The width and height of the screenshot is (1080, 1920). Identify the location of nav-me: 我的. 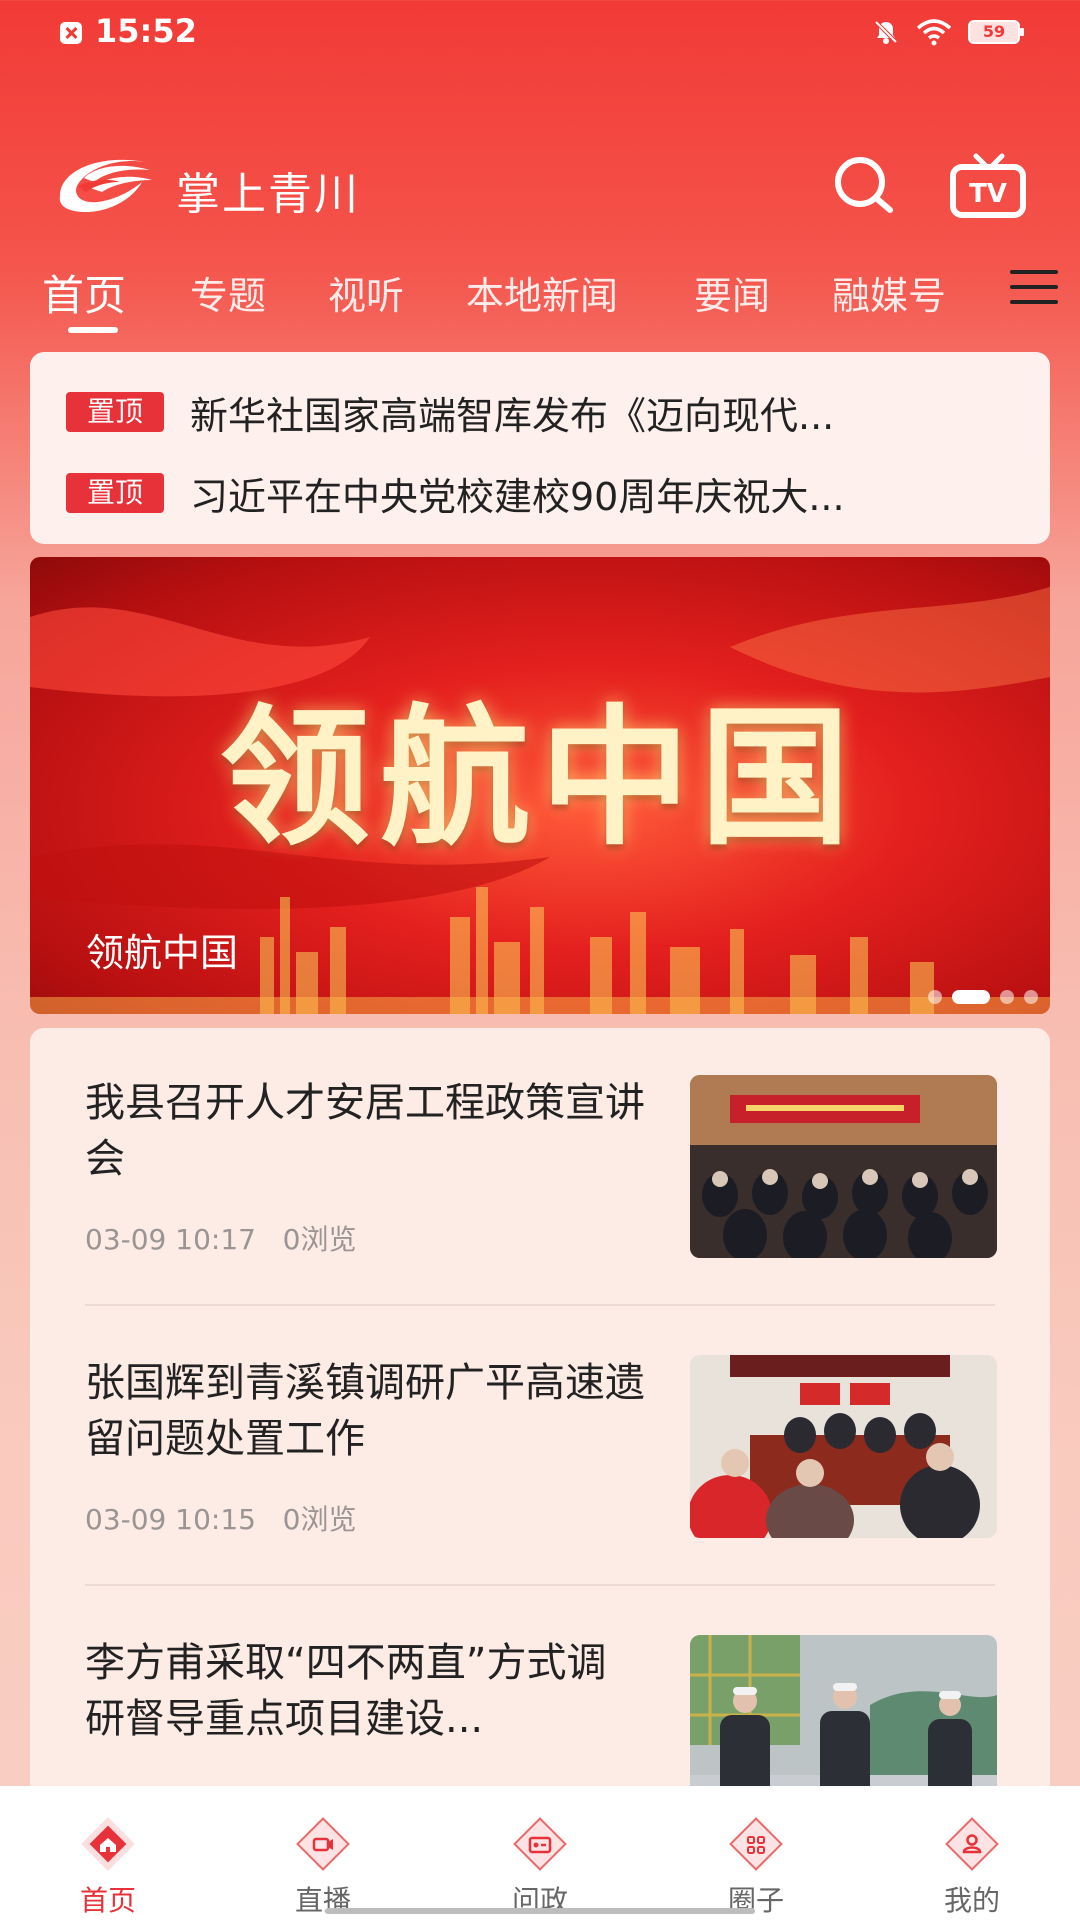
(972, 1853).